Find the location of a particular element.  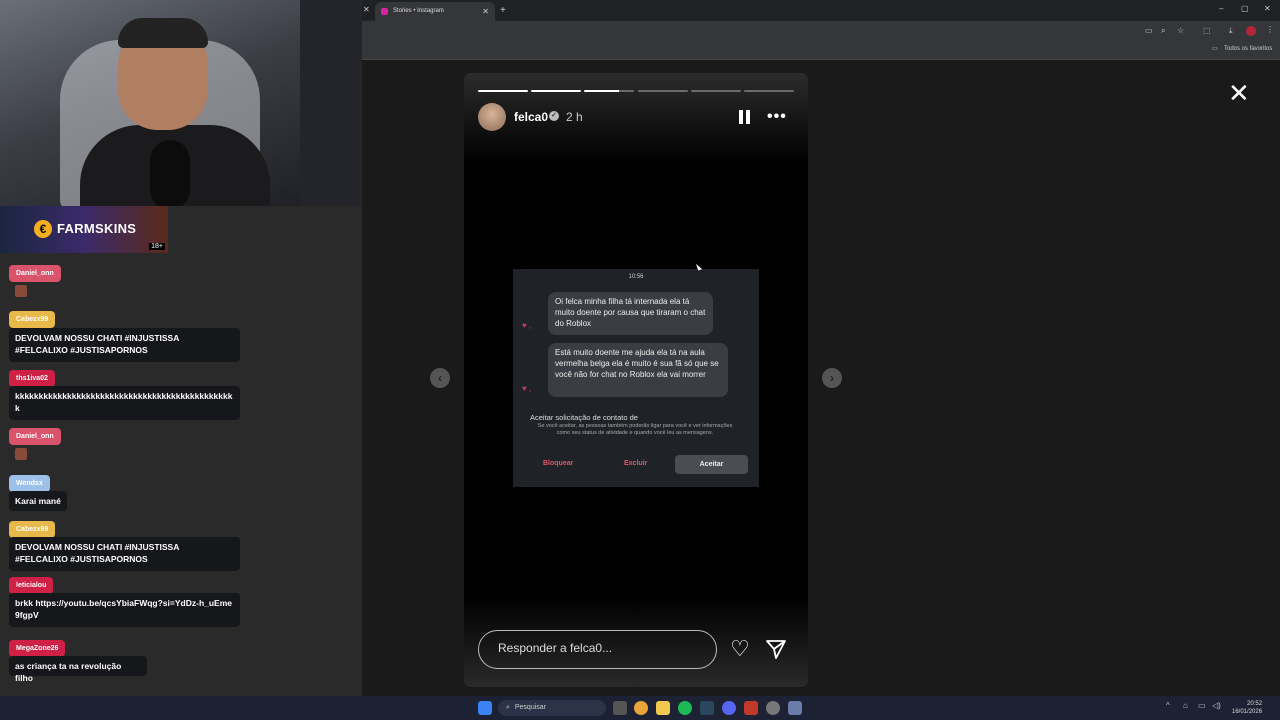

more-options-button: ••• is located at coordinates (777, 117).